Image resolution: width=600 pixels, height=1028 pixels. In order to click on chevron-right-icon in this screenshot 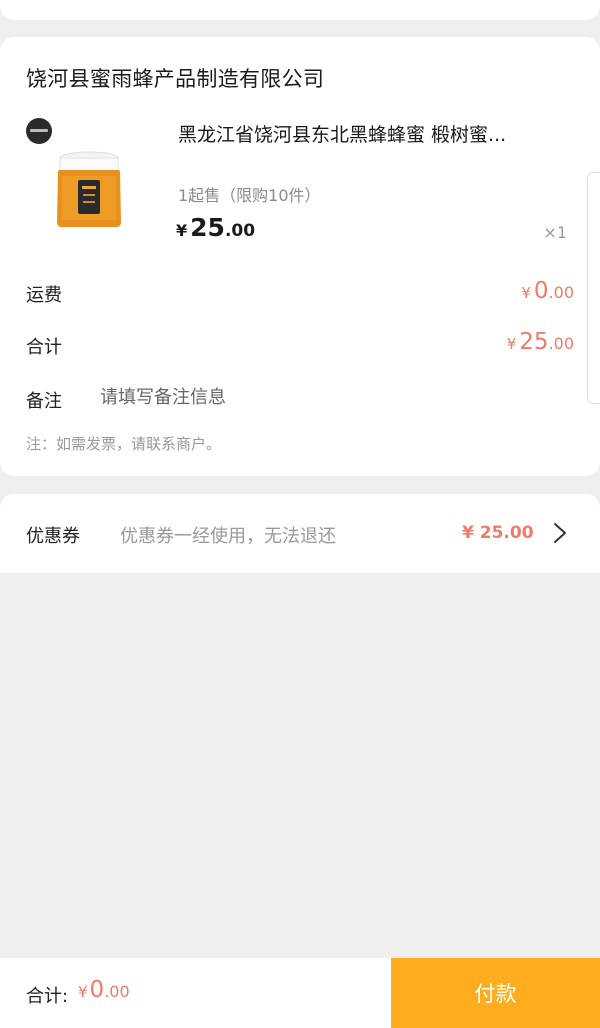, I will do `click(560, 533)`.